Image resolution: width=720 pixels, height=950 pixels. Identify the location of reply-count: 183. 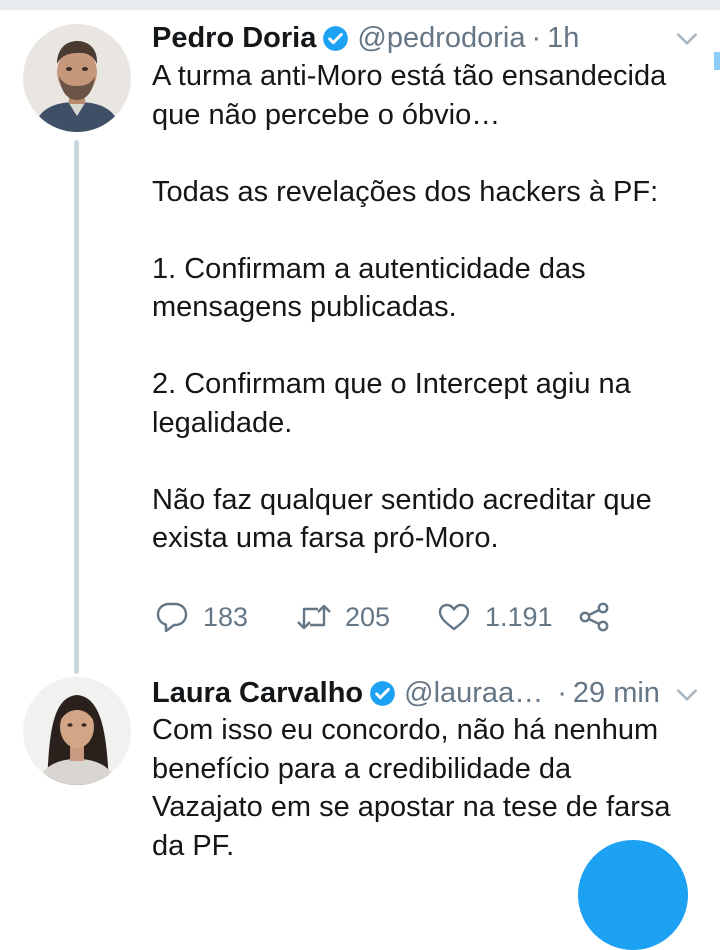
(226, 616).